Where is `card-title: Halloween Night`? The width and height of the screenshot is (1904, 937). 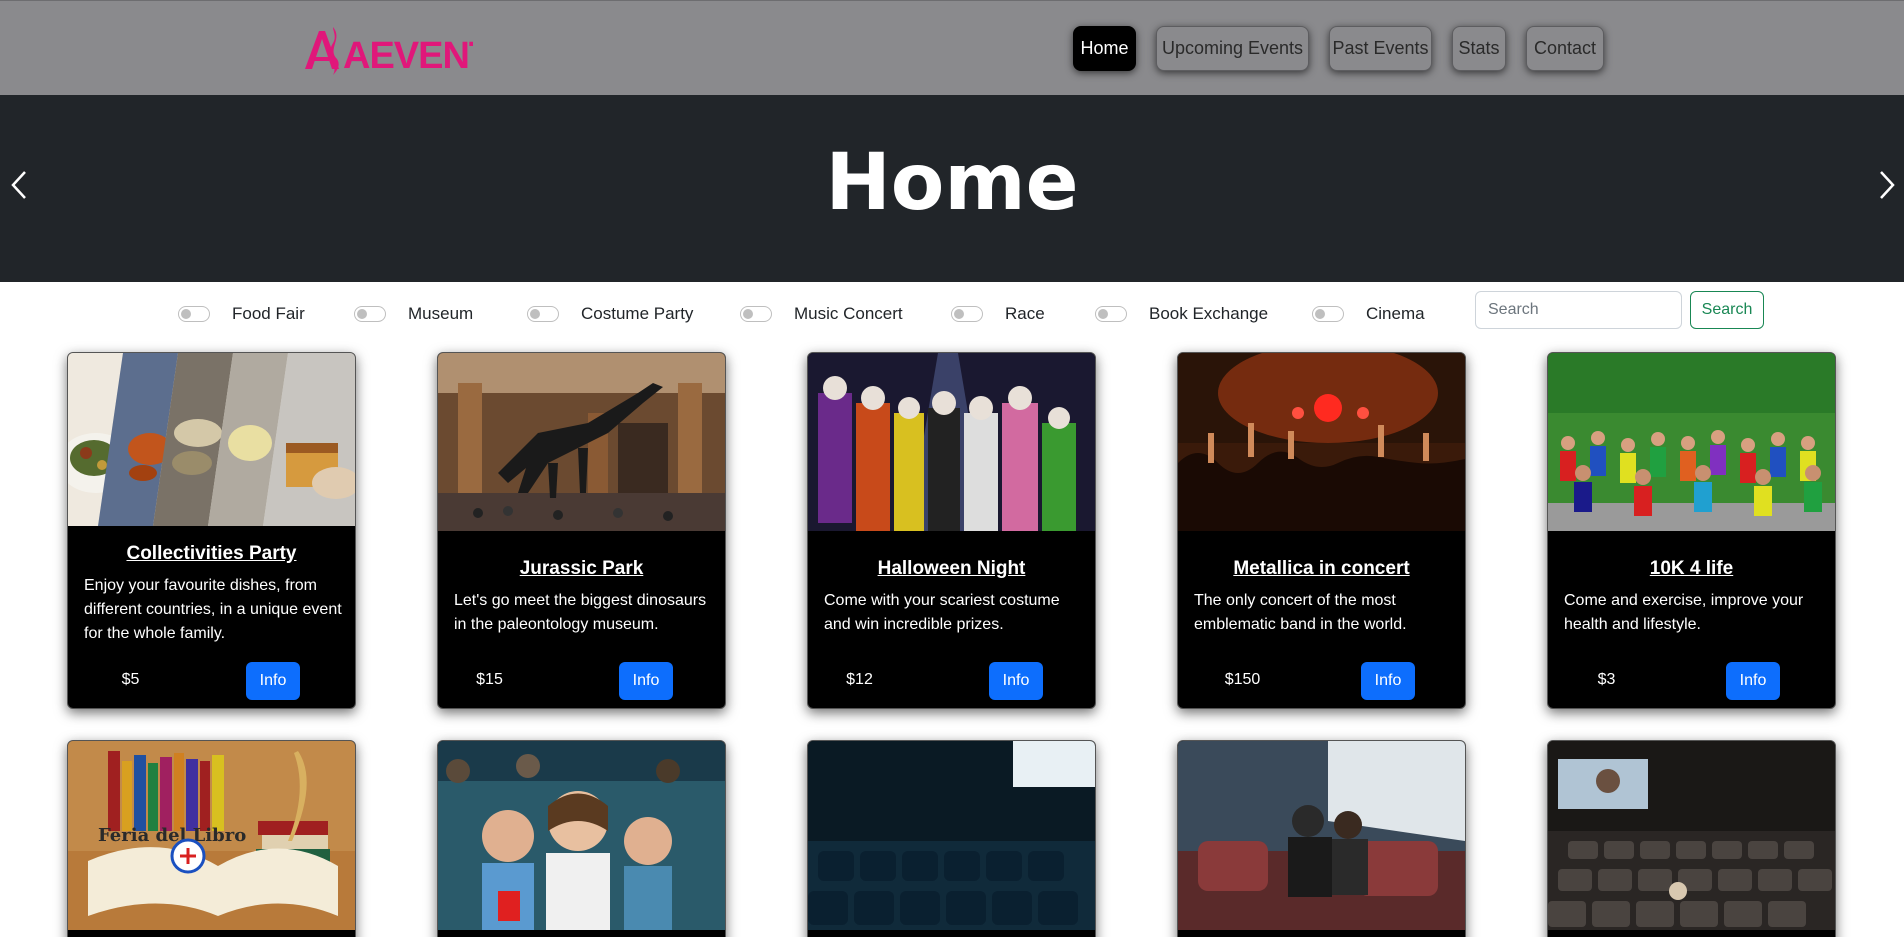 card-title: Halloween Night is located at coordinates (951, 569).